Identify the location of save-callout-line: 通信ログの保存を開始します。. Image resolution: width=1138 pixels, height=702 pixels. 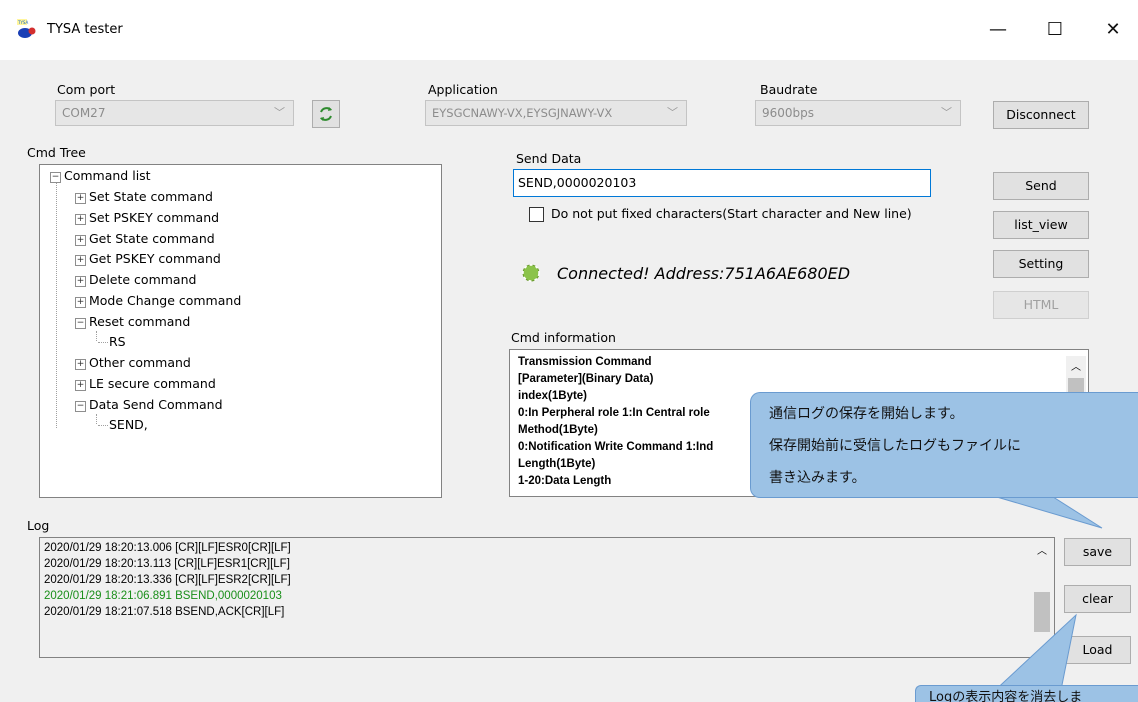
(866, 414).